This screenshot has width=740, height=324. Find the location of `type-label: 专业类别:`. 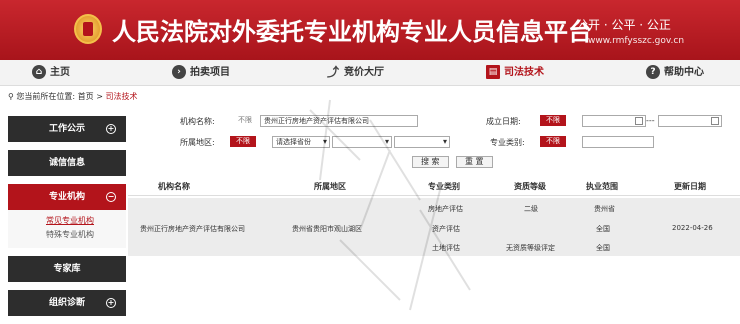

type-label: 专业类别: is located at coordinates (507, 142).